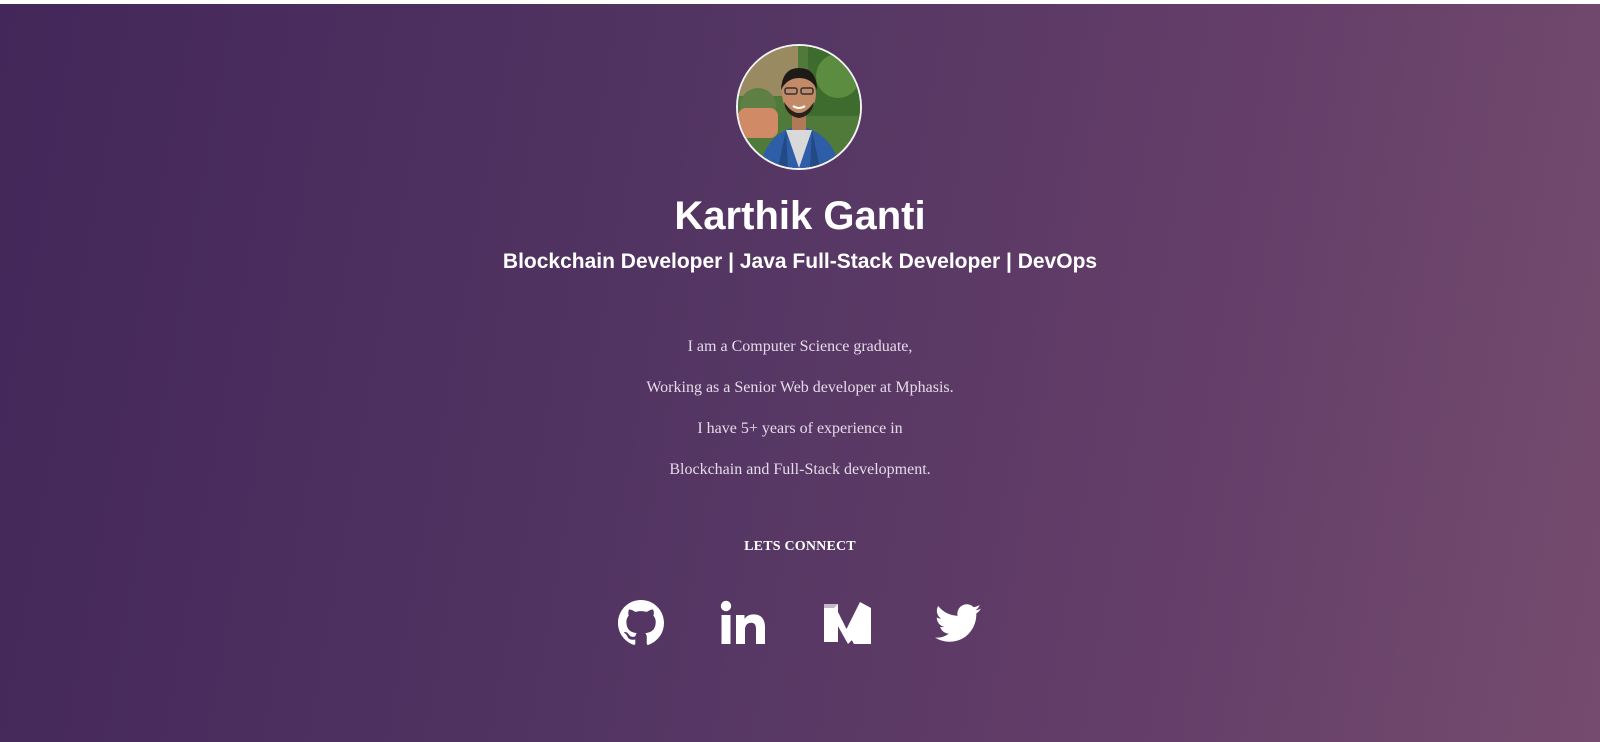 This screenshot has height=742, width=1600. I want to click on github-icon, so click(641, 622).